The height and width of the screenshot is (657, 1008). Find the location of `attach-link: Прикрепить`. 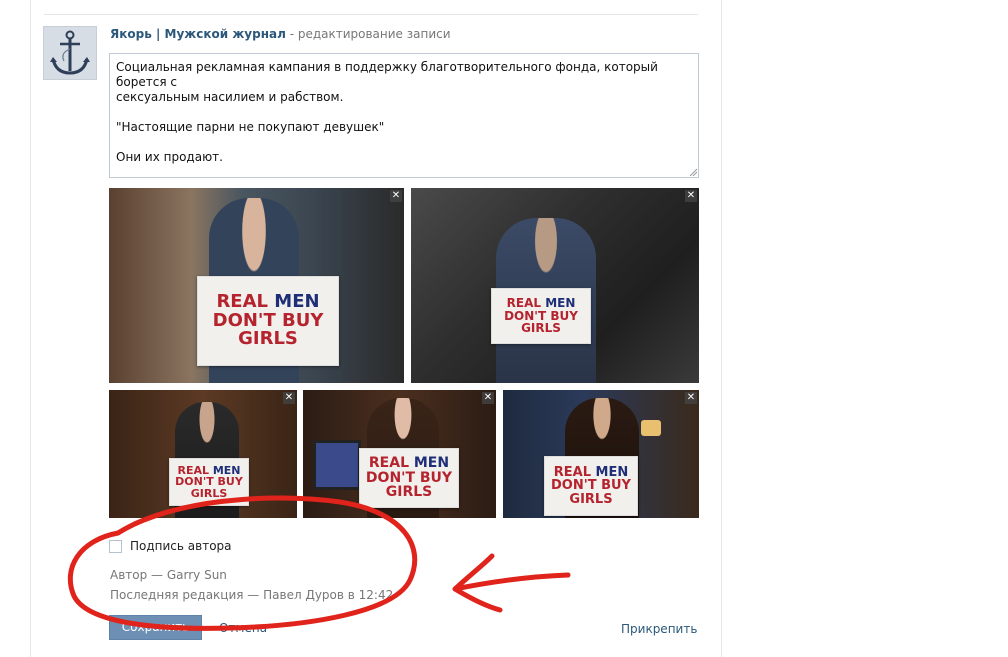

attach-link: Прикрепить is located at coordinates (659, 629).